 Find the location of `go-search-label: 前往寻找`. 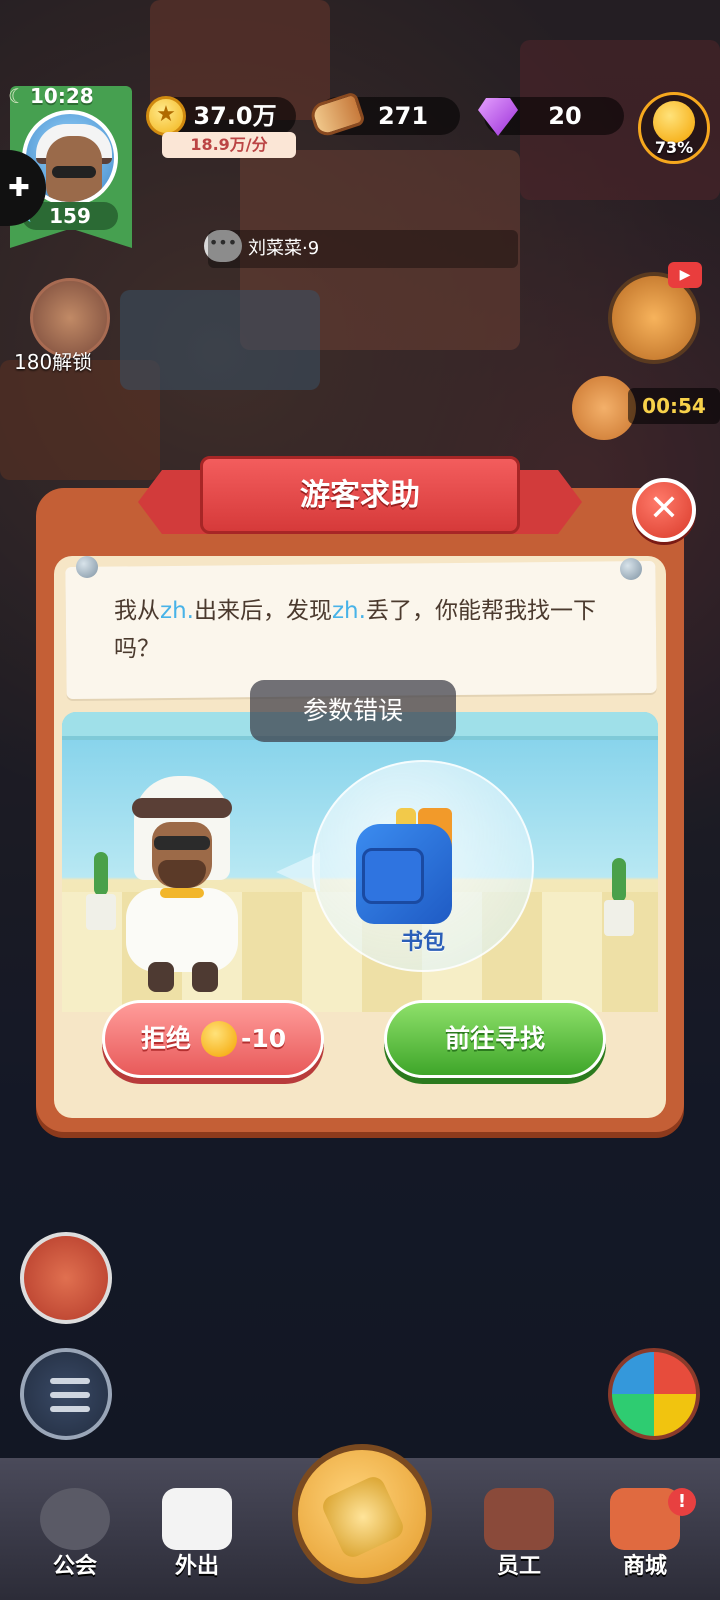

go-search-label: 前往寻找 is located at coordinates (494, 1038).